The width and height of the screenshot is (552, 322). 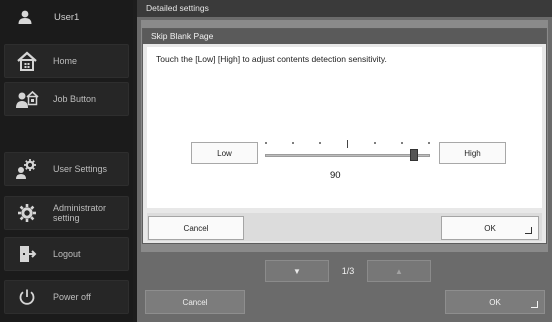 I want to click on dialog-footer: Cancel OK, so click(x=344, y=227).